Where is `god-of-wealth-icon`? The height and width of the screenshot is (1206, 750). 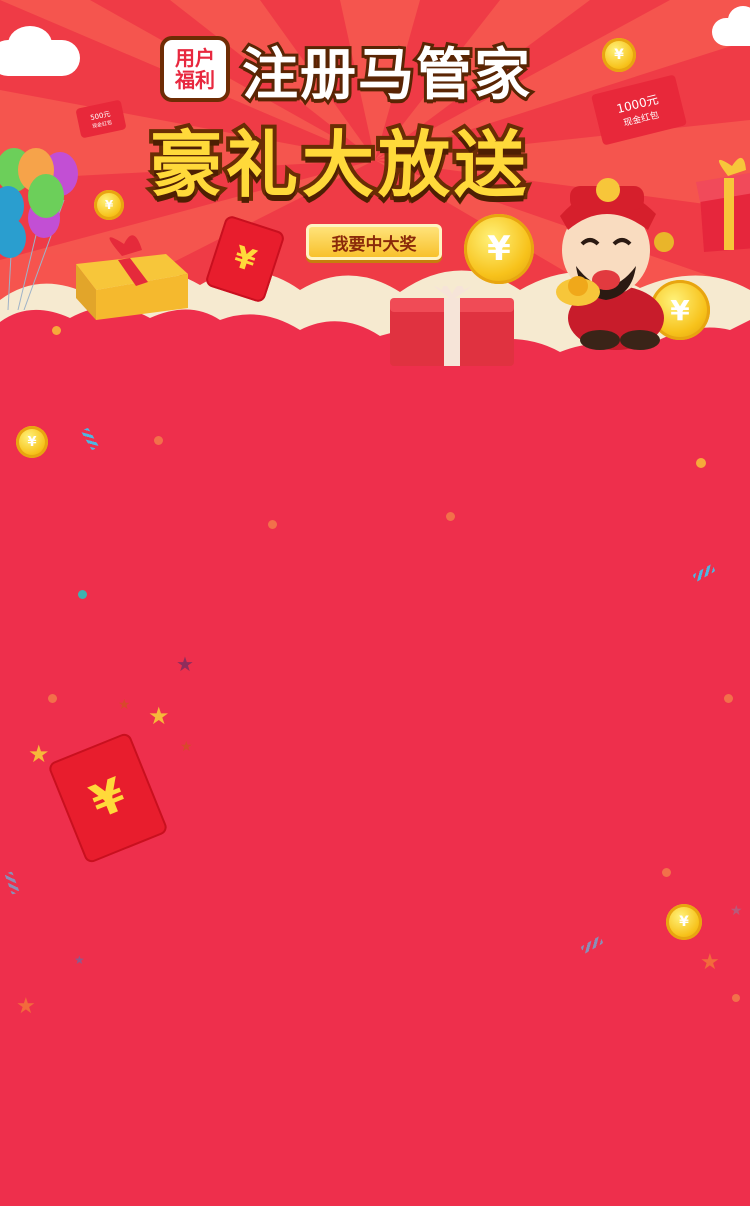
god-of-wealth-icon is located at coordinates (615, 264).